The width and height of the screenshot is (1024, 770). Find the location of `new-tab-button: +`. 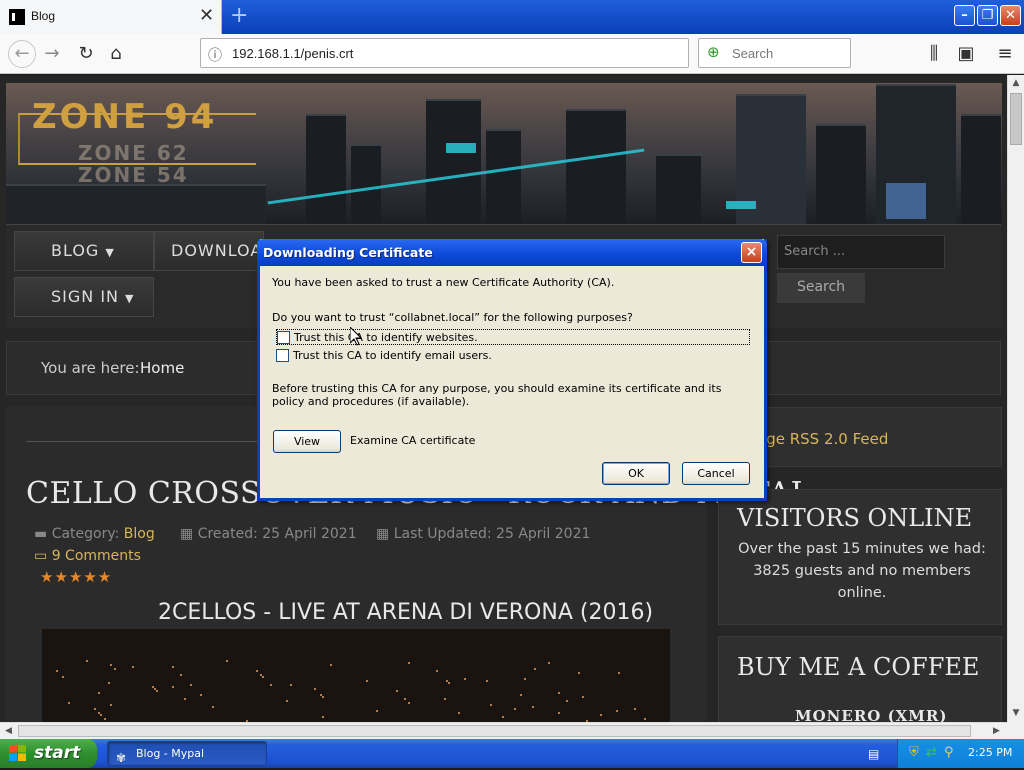

new-tab-button: + is located at coordinates (239, 15).